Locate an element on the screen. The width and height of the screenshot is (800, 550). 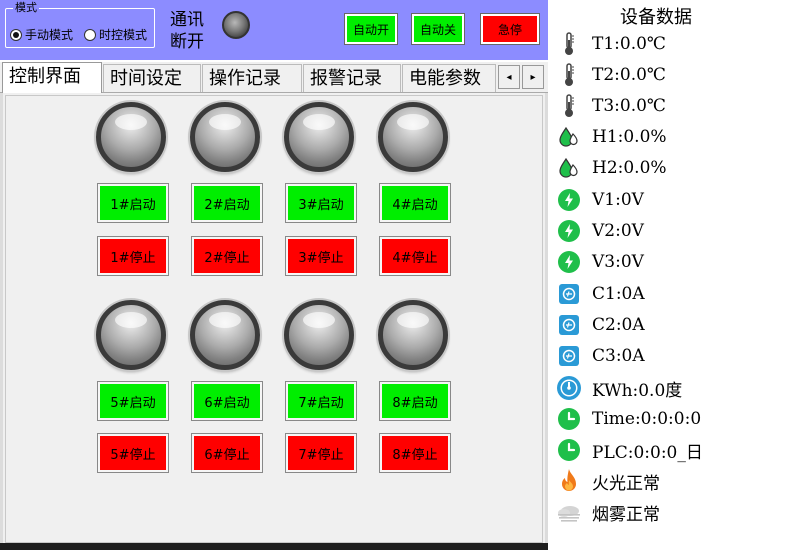
plc-time-value: PLC:0:0:0_日 is located at coordinates (647, 452).